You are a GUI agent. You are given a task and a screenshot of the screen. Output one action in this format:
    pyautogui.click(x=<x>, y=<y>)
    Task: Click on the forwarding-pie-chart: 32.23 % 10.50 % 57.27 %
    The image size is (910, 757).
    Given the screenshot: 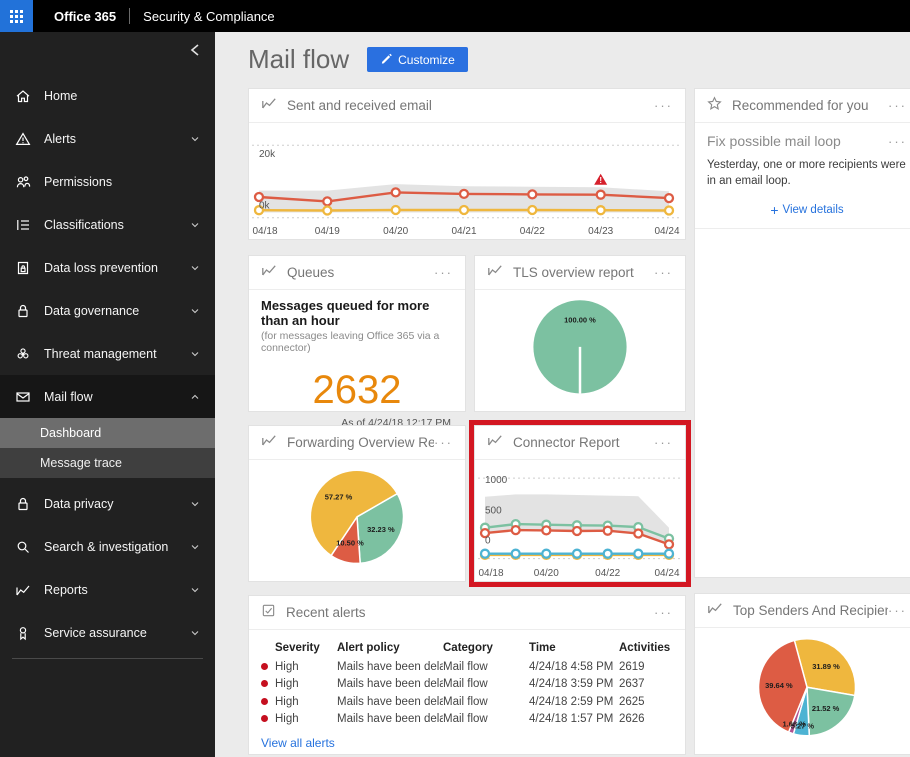 What is the action you would take?
    pyautogui.click(x=357, y=520)
    